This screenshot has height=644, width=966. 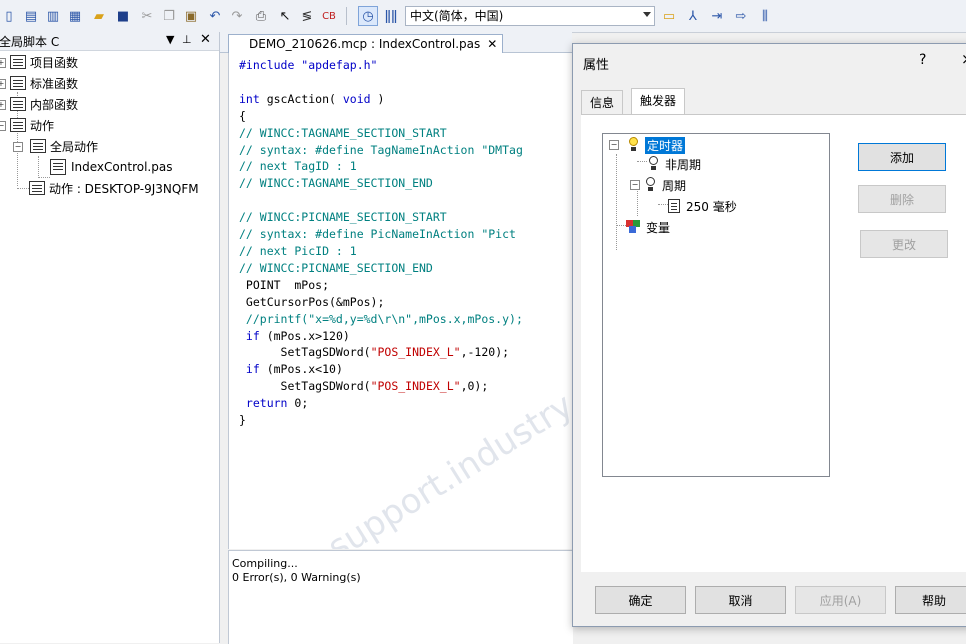 I want to click on code-comment: // syntax: #define PicNameInAction "Pict, so click(x=377, y=234).